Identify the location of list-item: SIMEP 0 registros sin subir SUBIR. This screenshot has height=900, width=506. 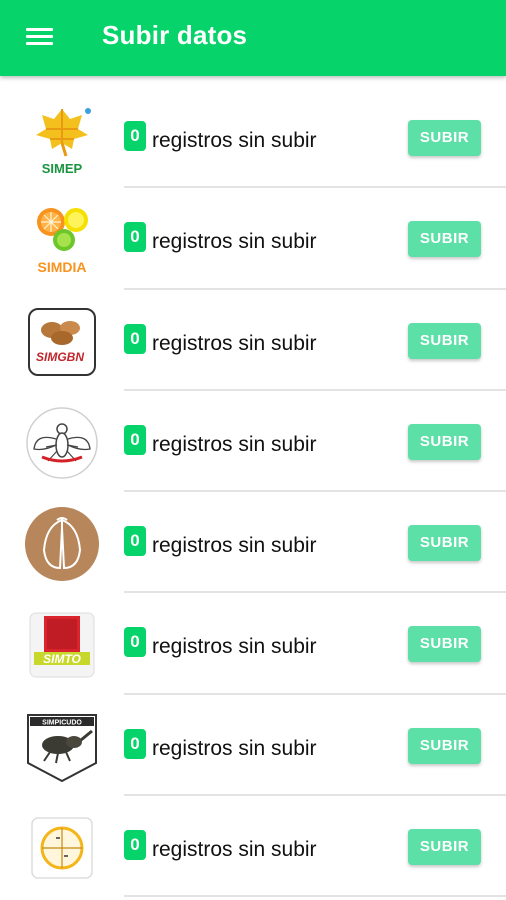
(253, 138).